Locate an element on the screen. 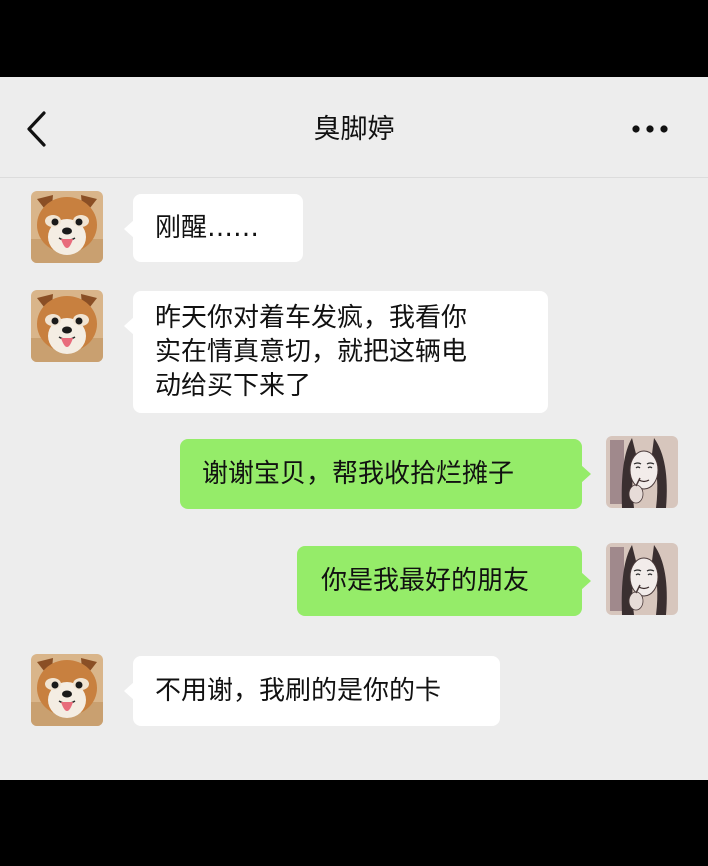  message-text-line: 动给买下来了 is located at coordinates (233, 386).